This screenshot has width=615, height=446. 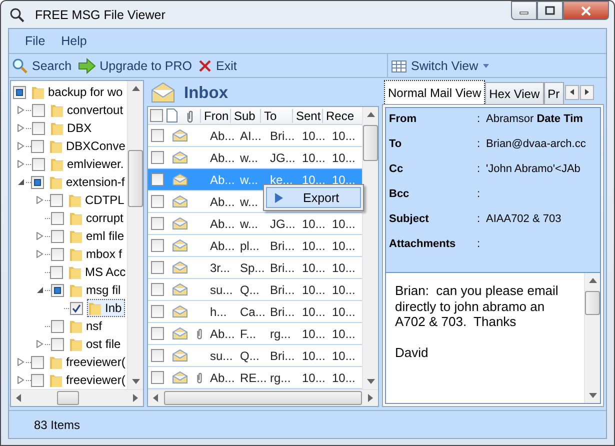 I want to click on folder-label: DBX, so click(x=79, y=128).